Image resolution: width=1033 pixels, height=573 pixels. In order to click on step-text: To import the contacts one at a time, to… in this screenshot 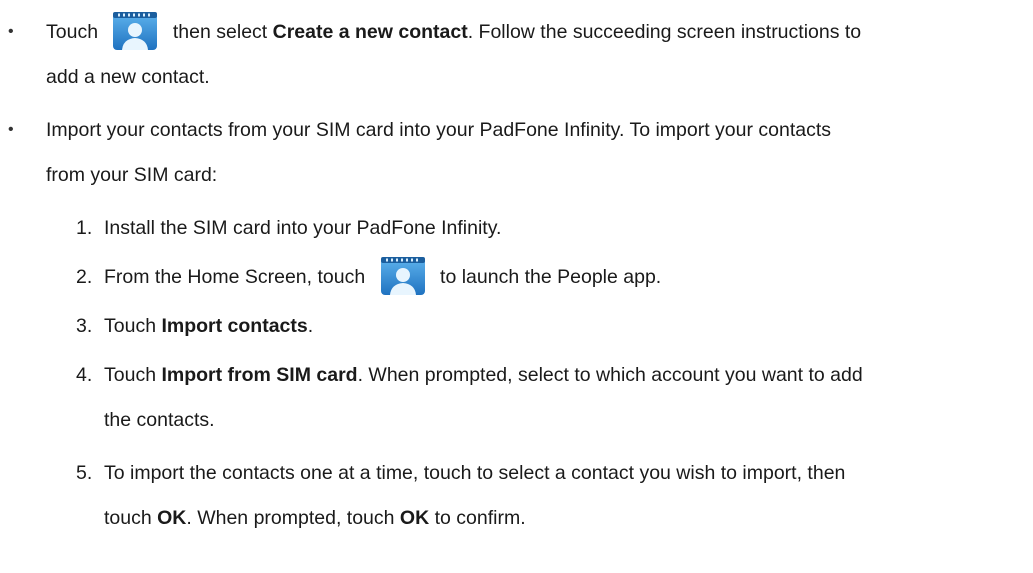, I will do `click(475, 473)`.